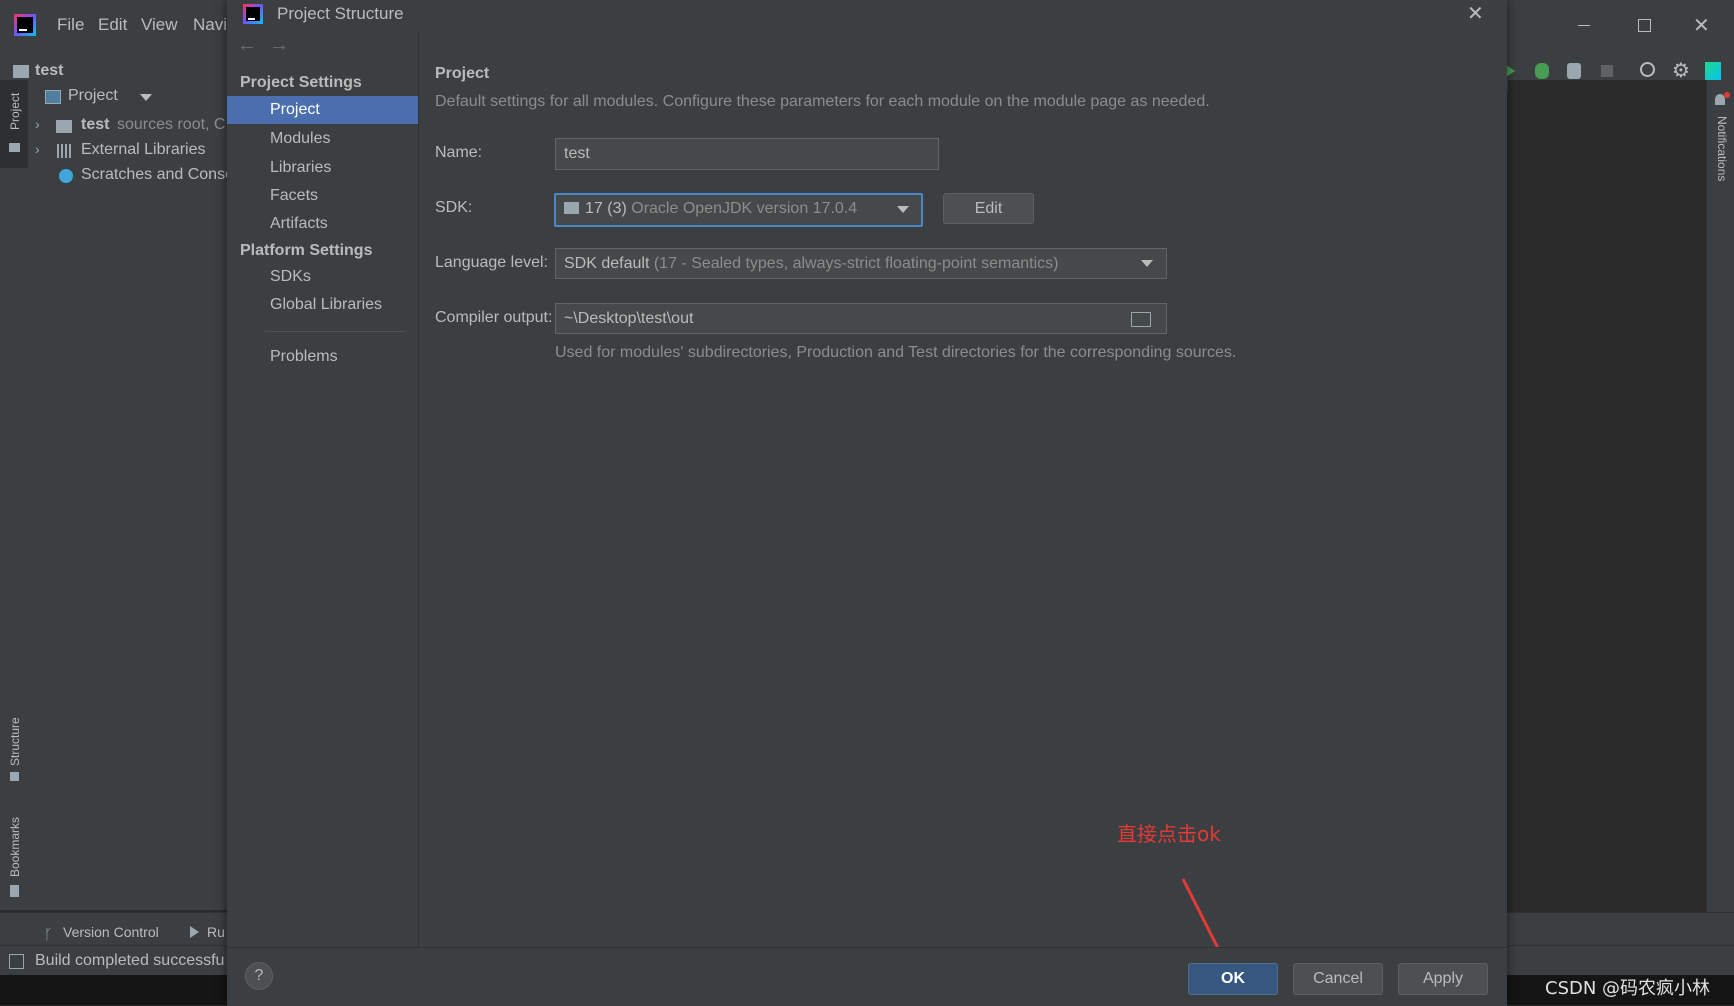 The height and width of the screenshot is (1006, 1734). What do you see at coordinates (14, 147) in the screenshot?
I see `project-tool-icon` at bounding box center [14, 147].